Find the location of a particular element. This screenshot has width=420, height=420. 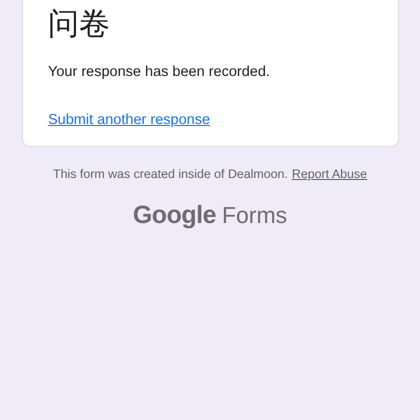

report-abuse-link: Report Abuse is located at coordinates (329, 174).